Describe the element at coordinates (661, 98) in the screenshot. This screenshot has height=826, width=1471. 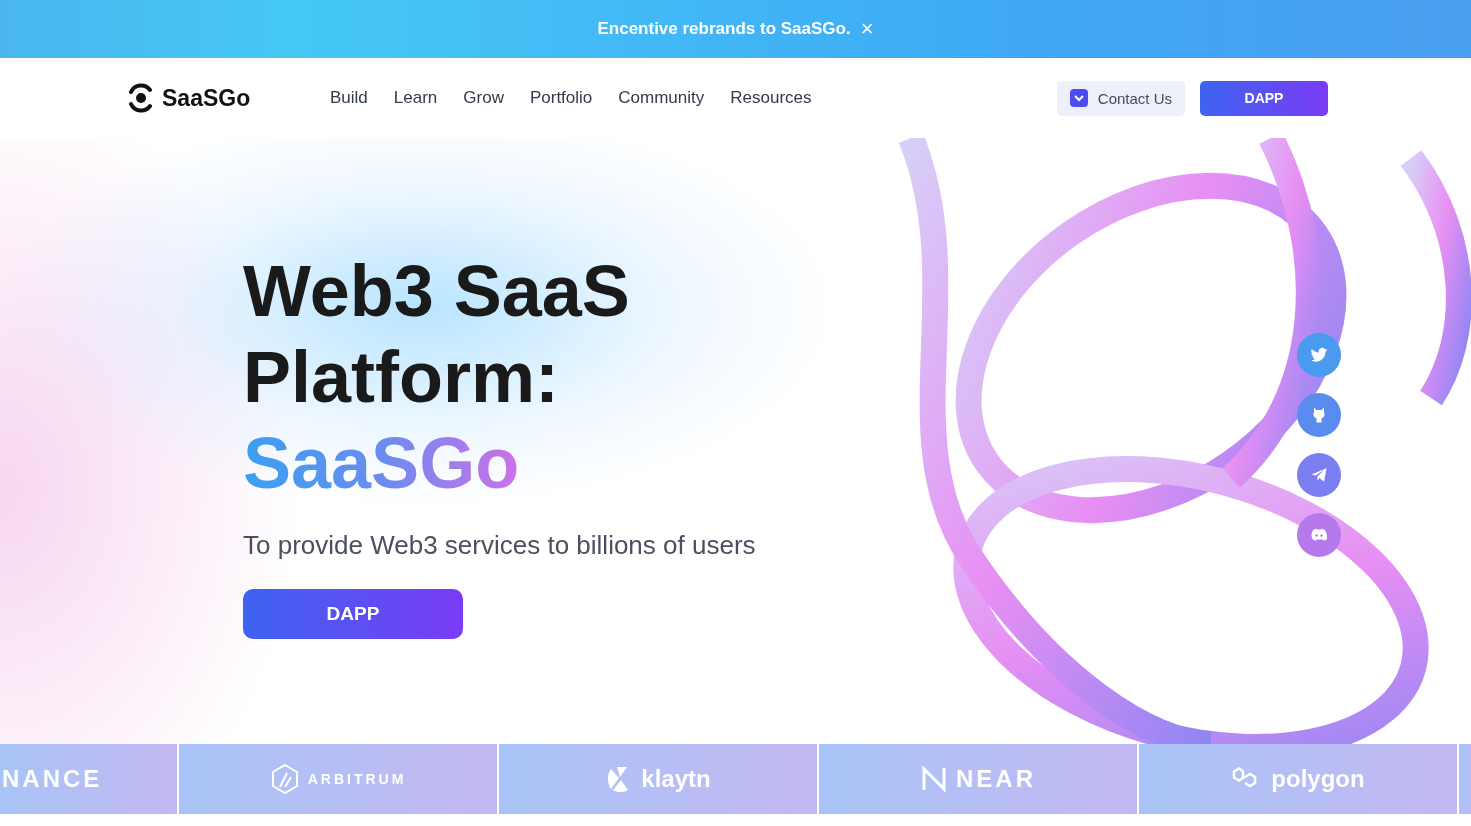
I see `nav-link: Community` at that location.